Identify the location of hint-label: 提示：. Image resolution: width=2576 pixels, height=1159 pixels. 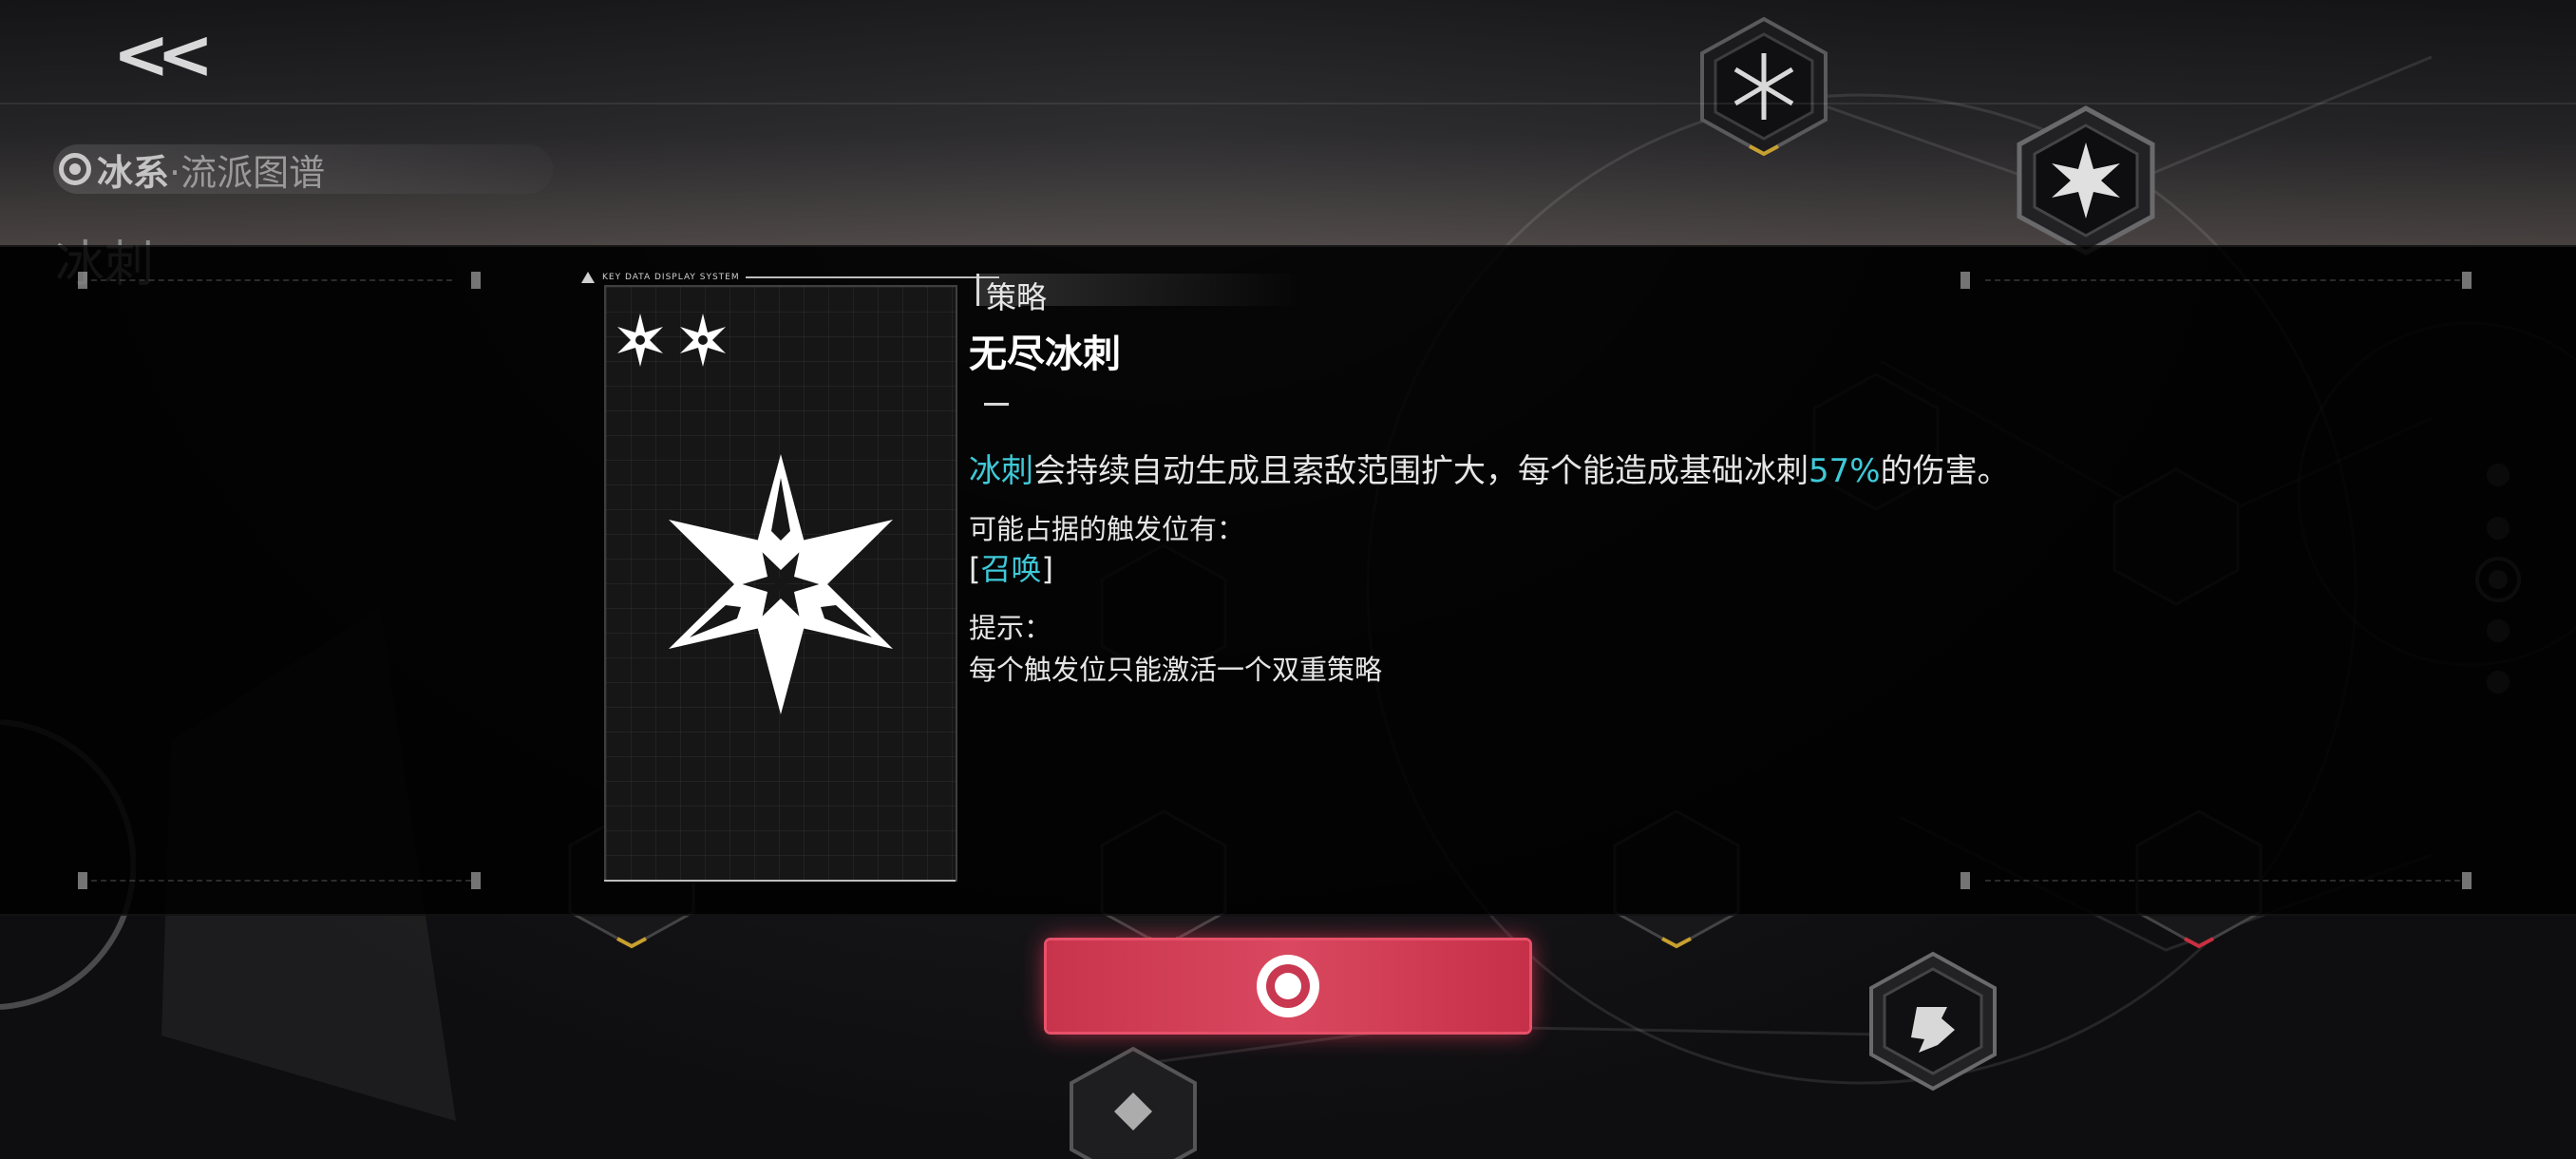
(1010, 628).